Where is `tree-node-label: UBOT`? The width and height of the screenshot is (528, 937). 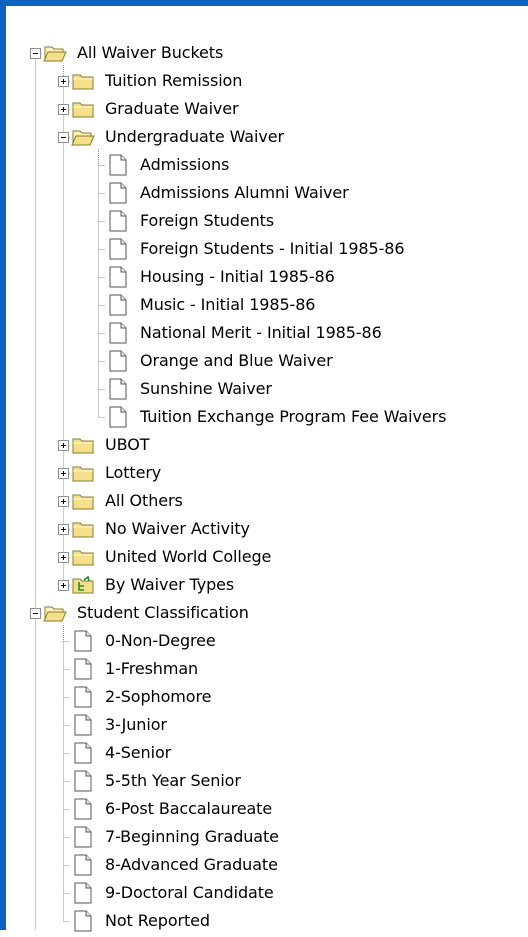 tree-node-label: UBOT is located at coordinates (127, 445).